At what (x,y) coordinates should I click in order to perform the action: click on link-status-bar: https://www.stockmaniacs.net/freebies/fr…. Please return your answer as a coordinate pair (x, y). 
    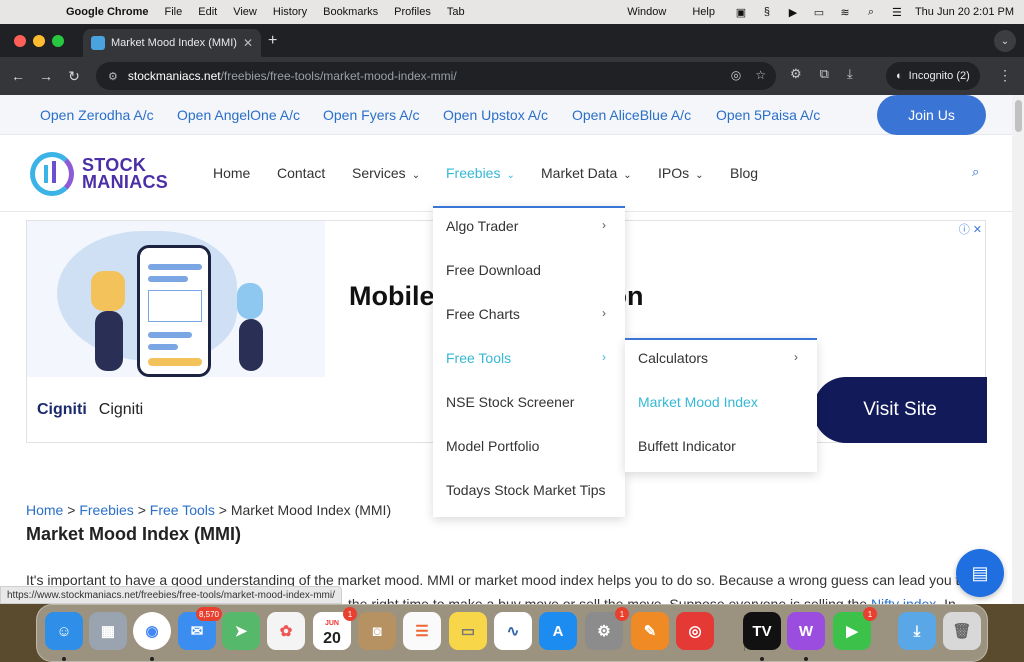
    Looking at the image, I should click on (171, 595).